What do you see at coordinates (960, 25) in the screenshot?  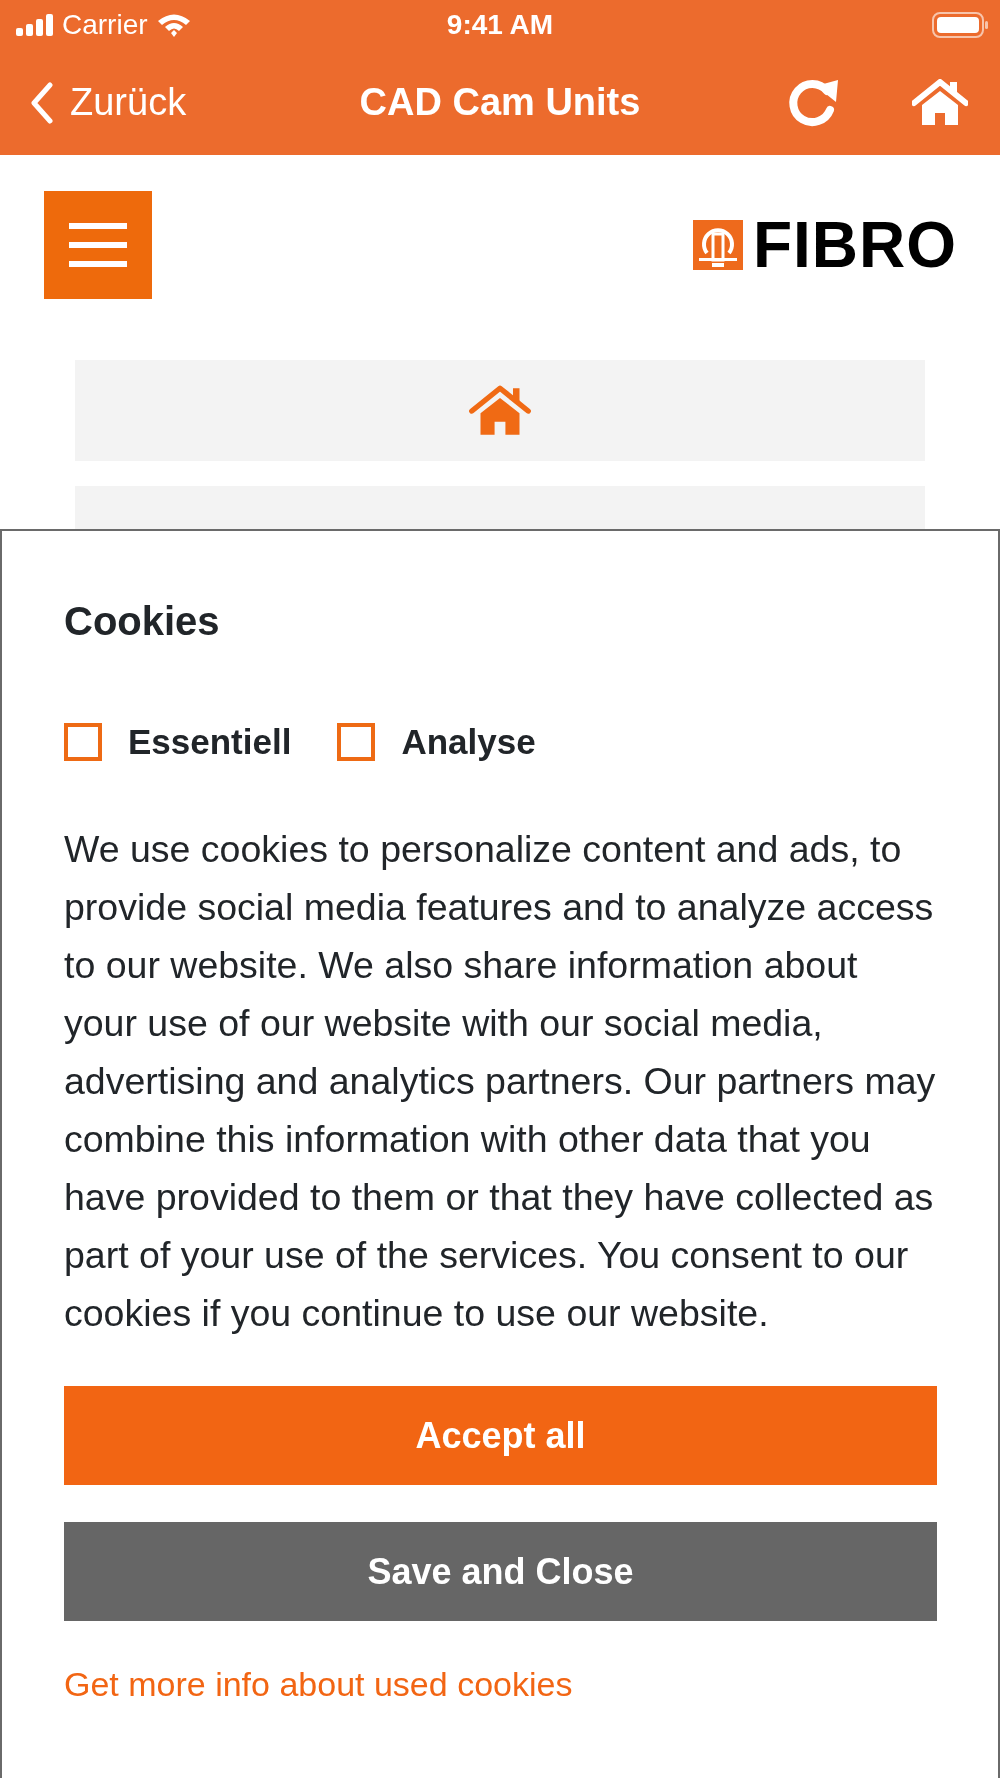 I see `battery-icon` at bounding box center [960, 25].